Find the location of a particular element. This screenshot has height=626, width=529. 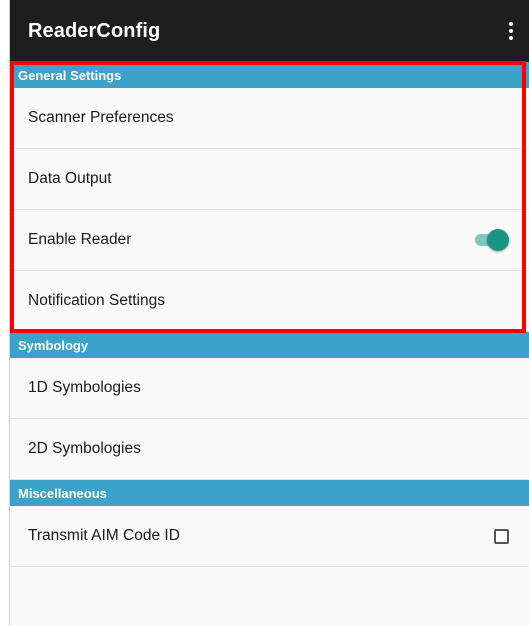

section-header-symbology: Symbology is located at coordinates (269, 345).